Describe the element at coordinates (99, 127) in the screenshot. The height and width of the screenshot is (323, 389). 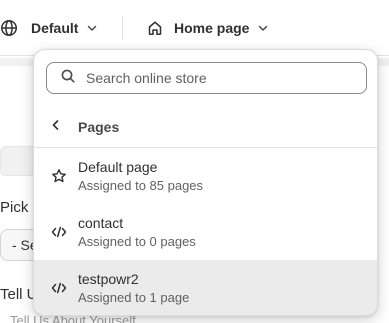
I see `back-label: Pages` at that location.